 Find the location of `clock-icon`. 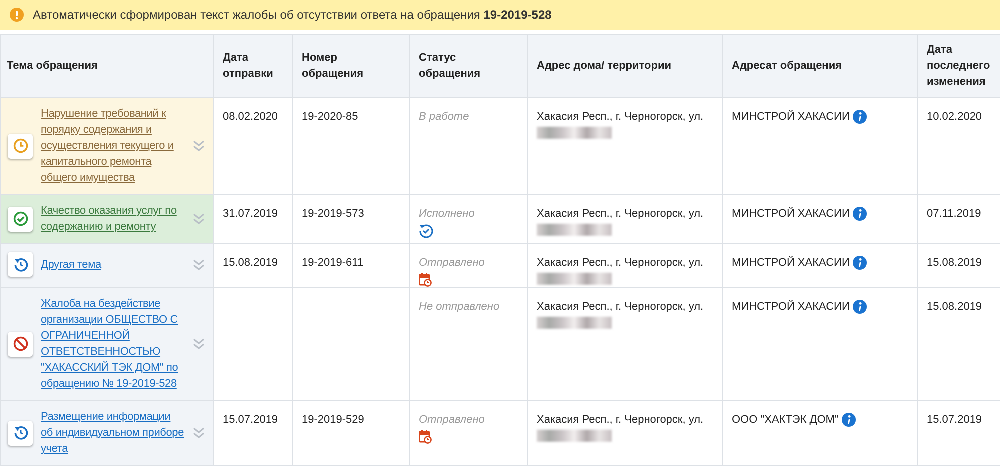

clock-icon is located at coordinates (20, 146).